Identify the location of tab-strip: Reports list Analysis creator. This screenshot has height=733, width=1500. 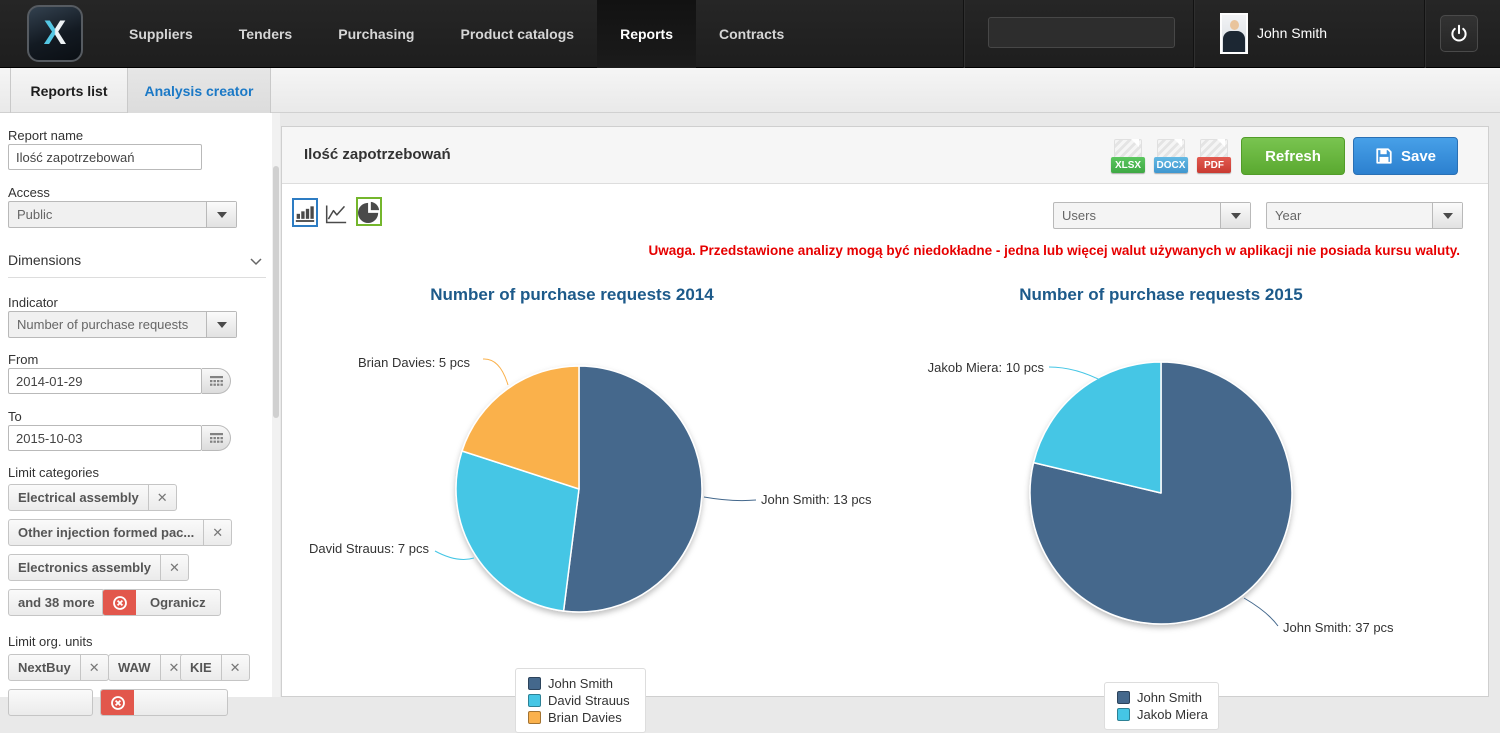
(750, 90).